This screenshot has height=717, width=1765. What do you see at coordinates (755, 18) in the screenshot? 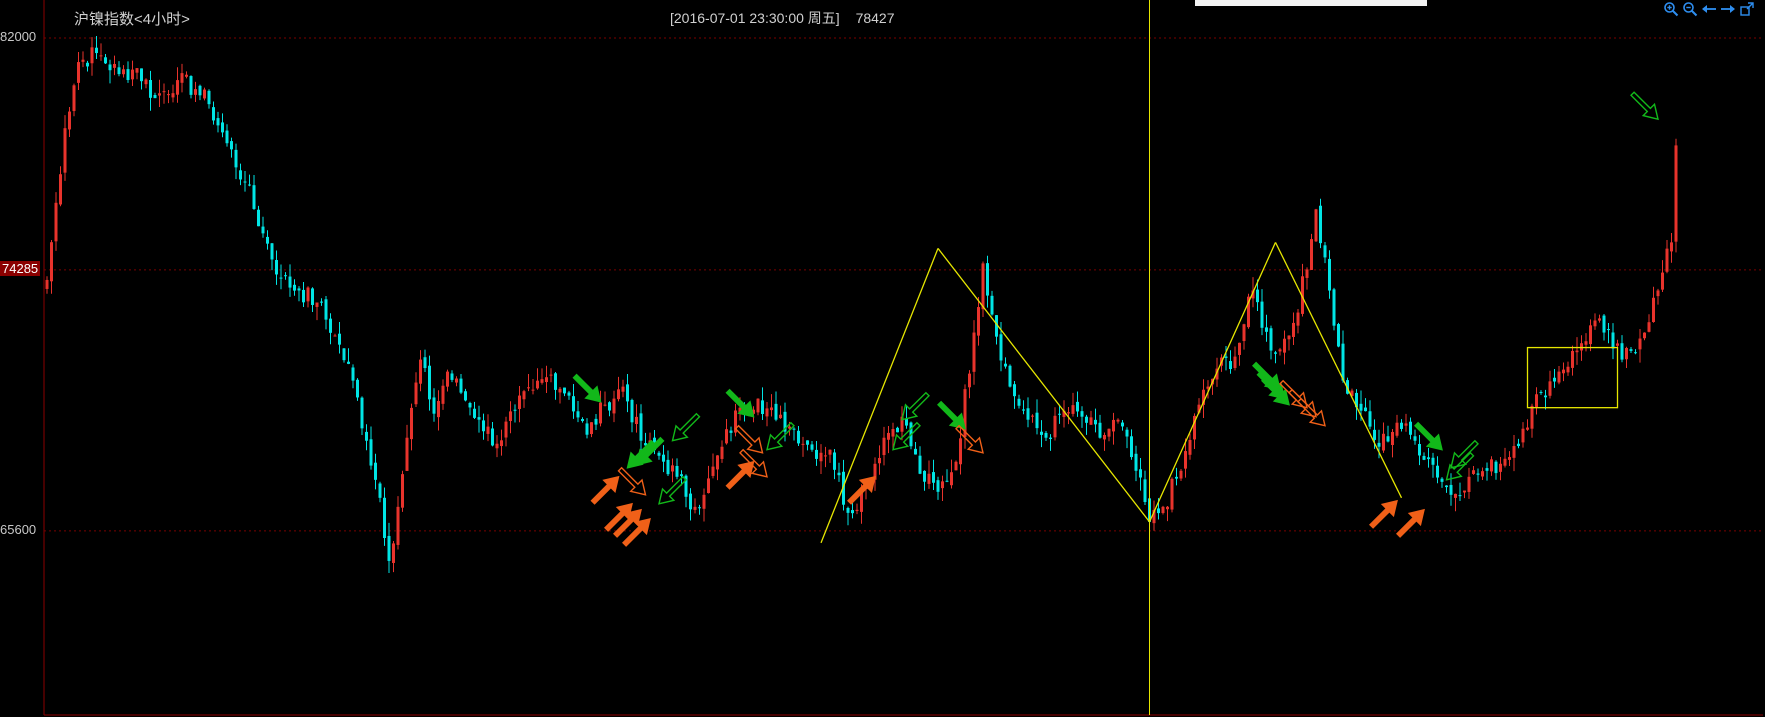
I see `crosshair-datetime: [2016-07-01 23:30:00 周五]` at bounding box center [755, 18].